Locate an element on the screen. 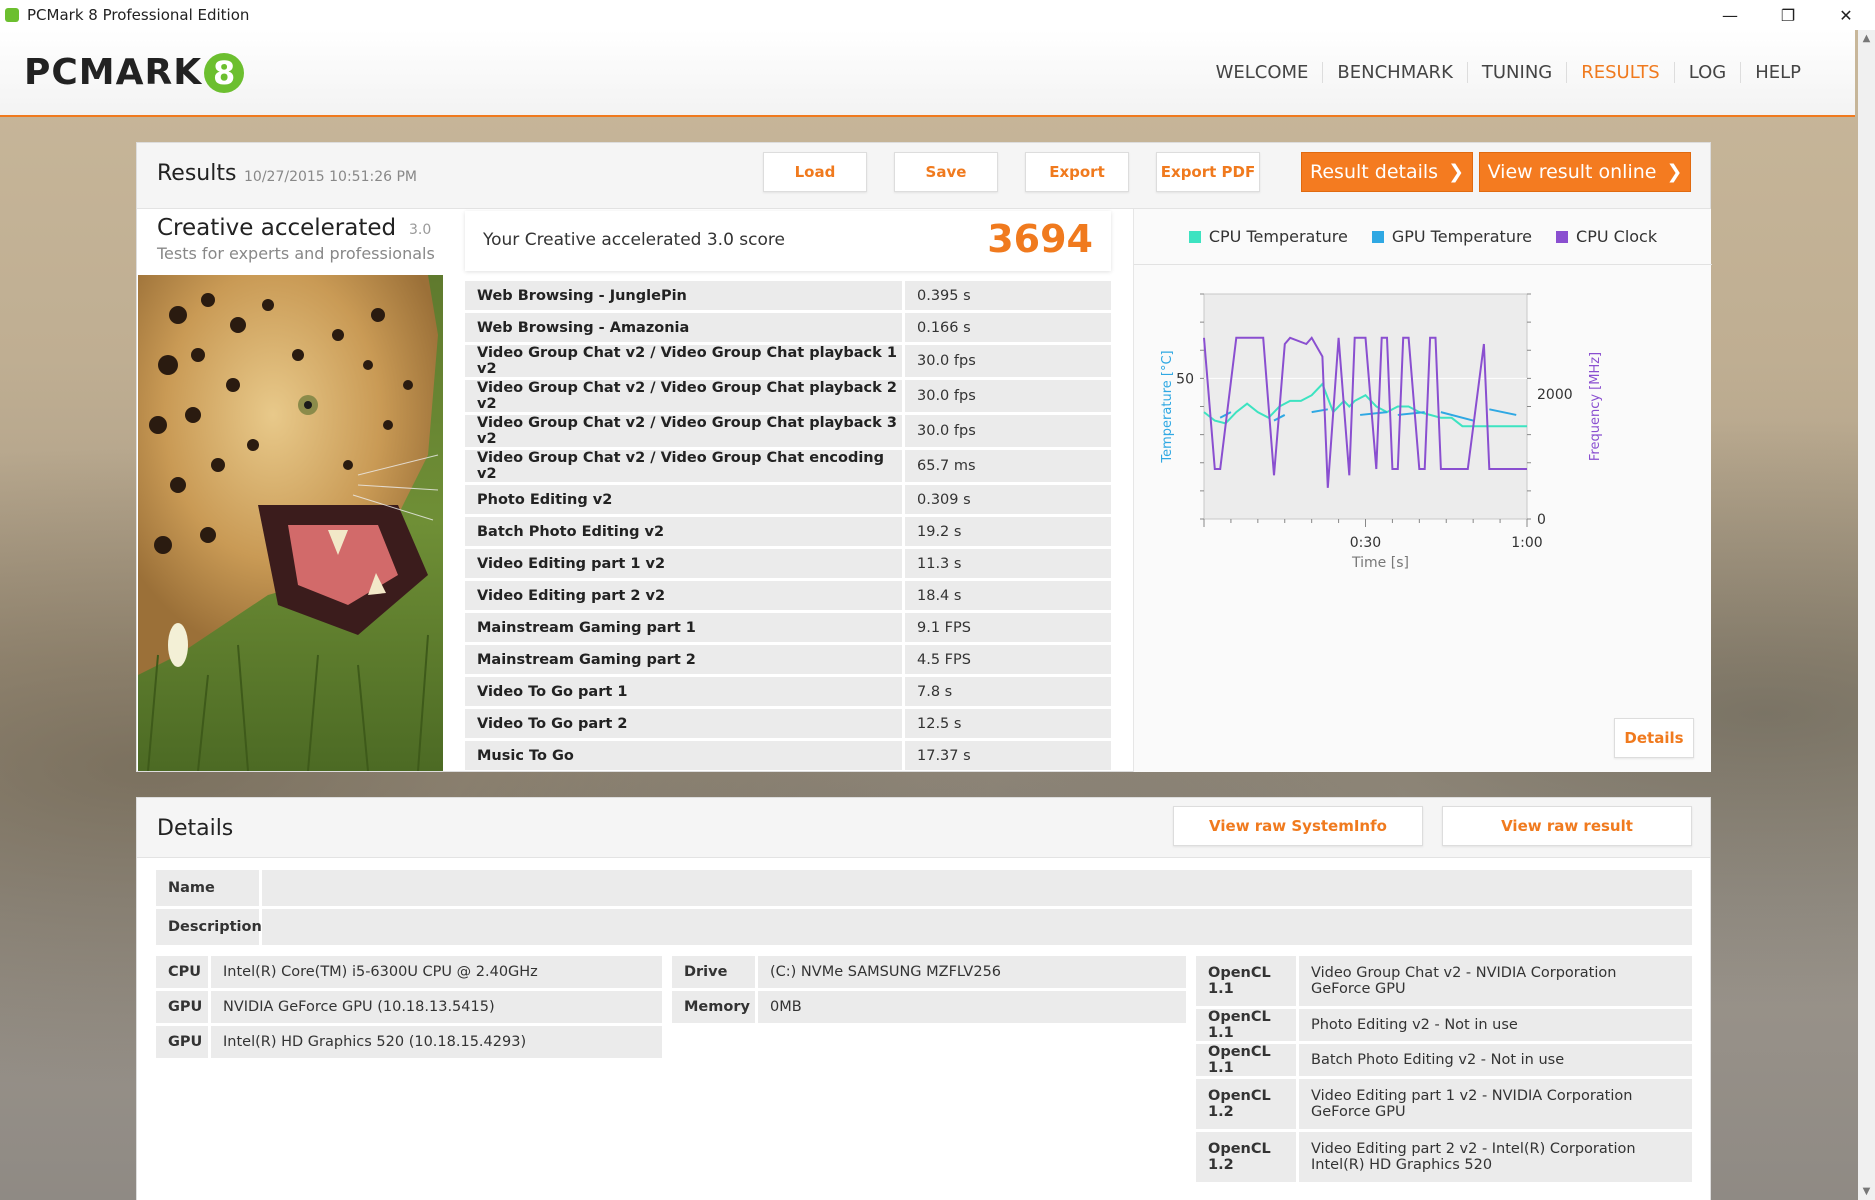  score-row-value: 0.395 s is located at coordinates (1008, 295).